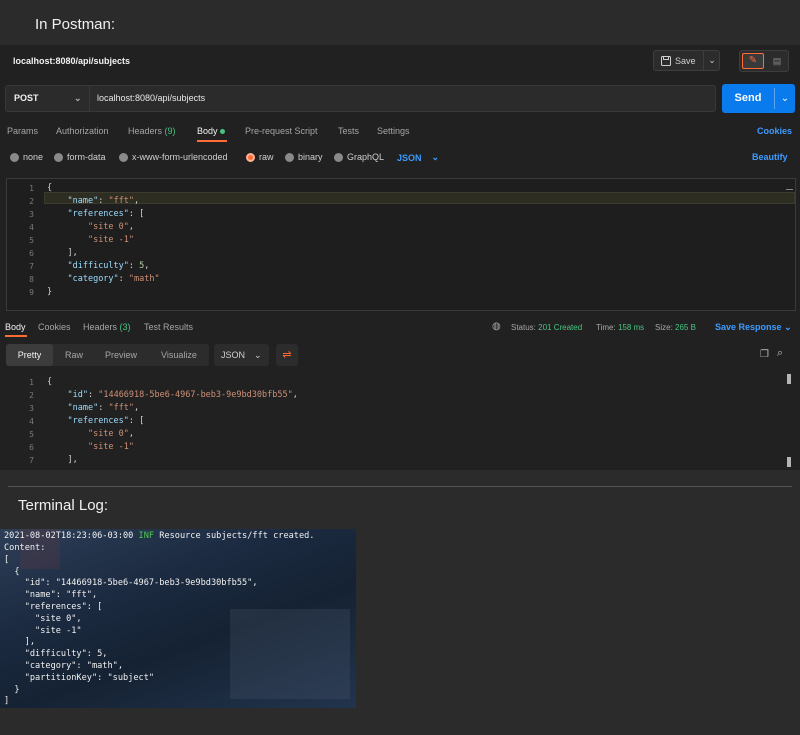 This screenshot has width=800, height=735. What do you see at coordinates (25, 548) in the screenshot?
I see `terminal-line: Content:` at bounding box center [25, 548].